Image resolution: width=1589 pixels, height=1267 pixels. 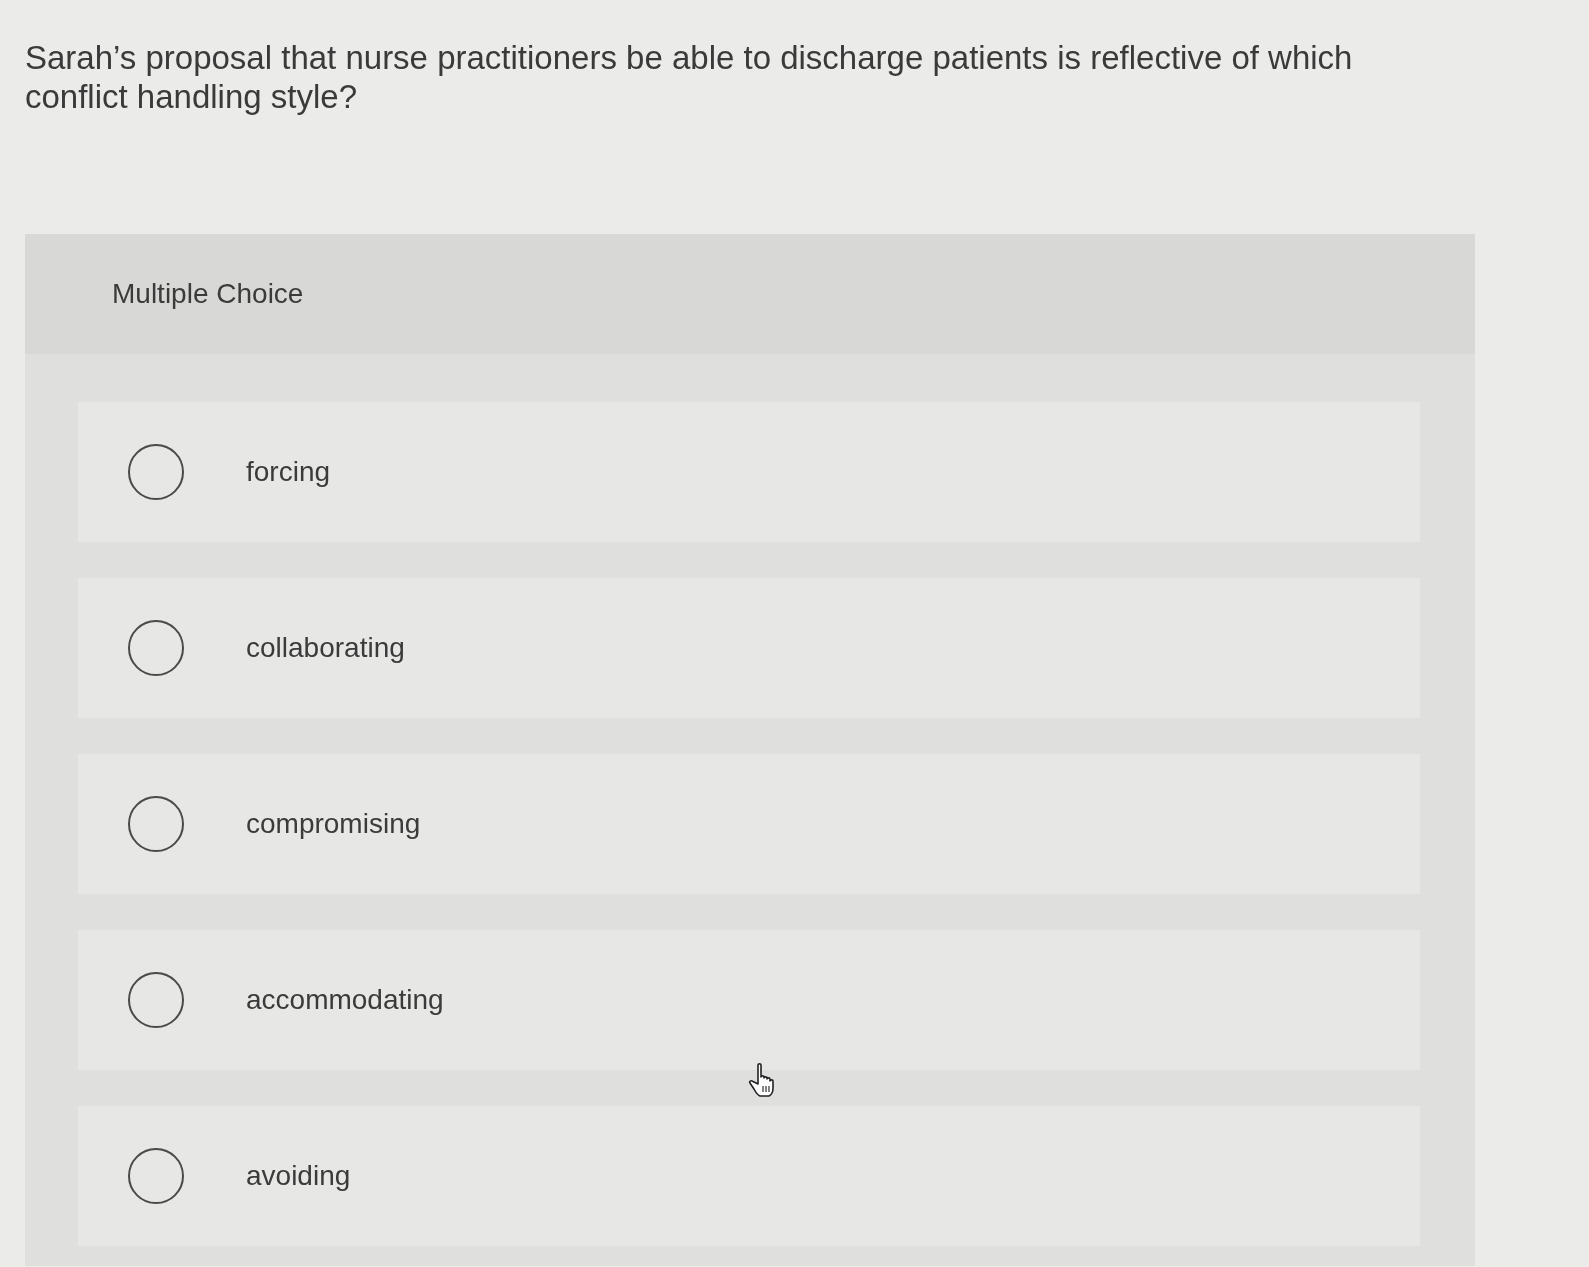 What do you see at coordinates (325, 648) in the screenshot?
I see `option-label: collaborating` at bounding box center [325, 648].